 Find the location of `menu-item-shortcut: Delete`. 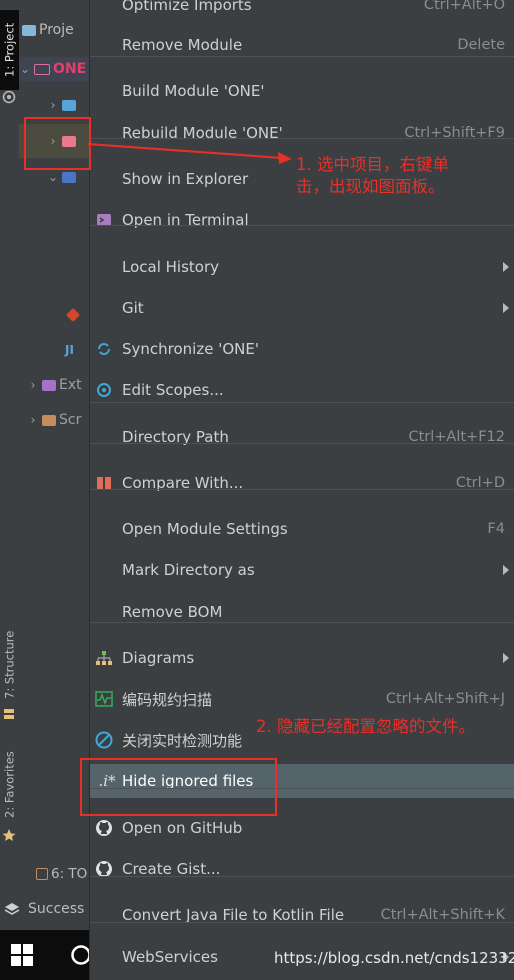

menu-item-shortcut: Delete is located at coordinates (481, 45).